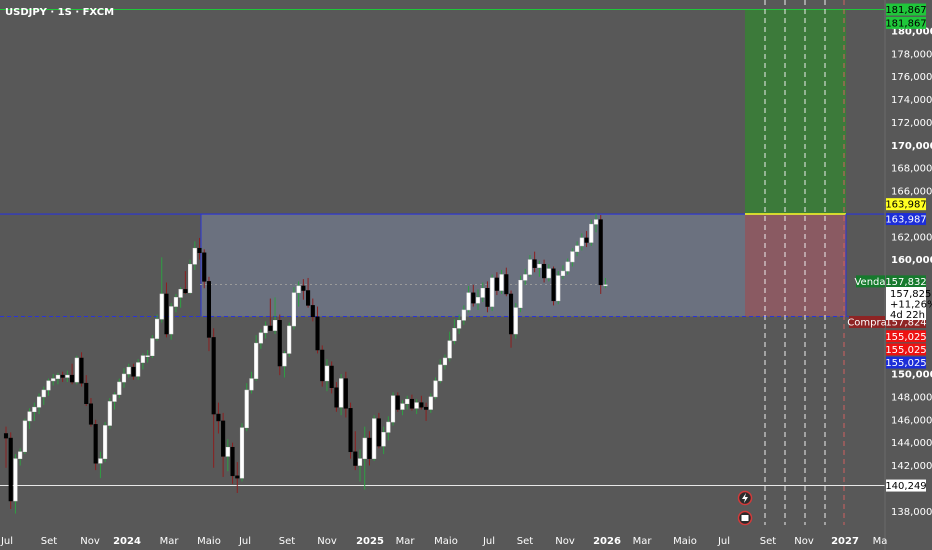  Describe the element at coordinates (795, 265) in the screenshot. I see `risk-zone` at that location.